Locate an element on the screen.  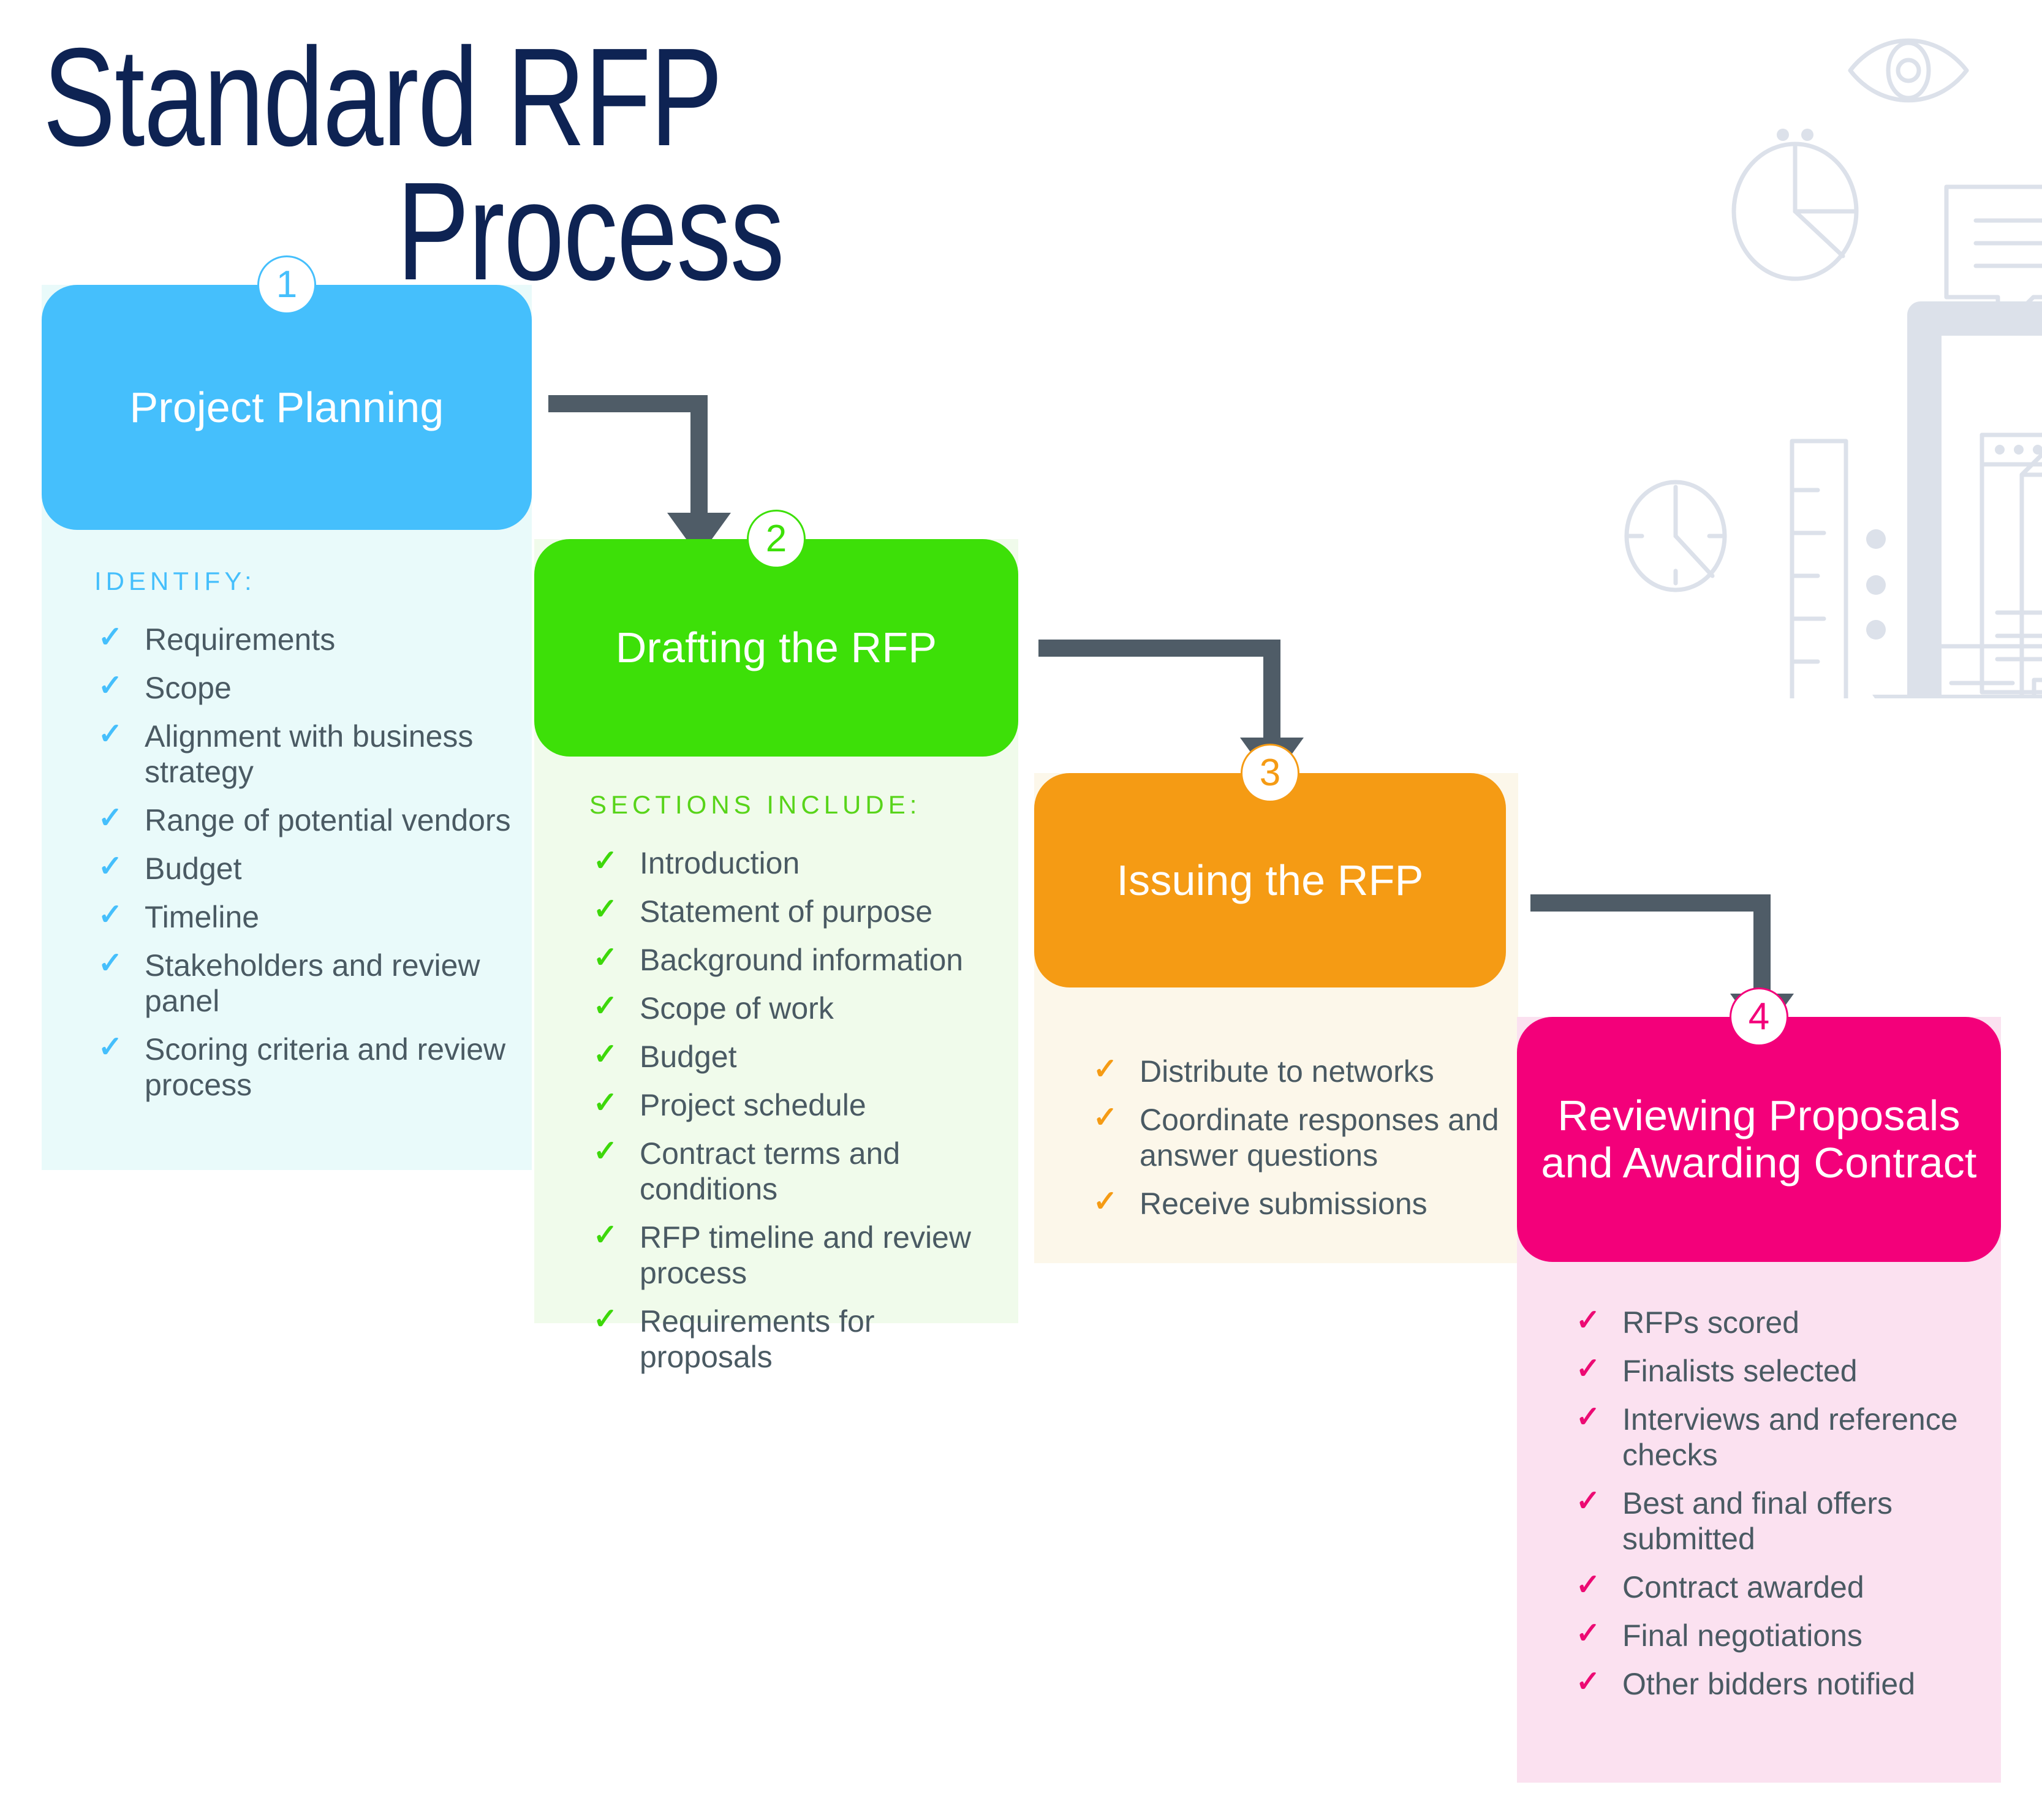
checklist-item-label: Scope of work is located at coordinates (737, 1008).